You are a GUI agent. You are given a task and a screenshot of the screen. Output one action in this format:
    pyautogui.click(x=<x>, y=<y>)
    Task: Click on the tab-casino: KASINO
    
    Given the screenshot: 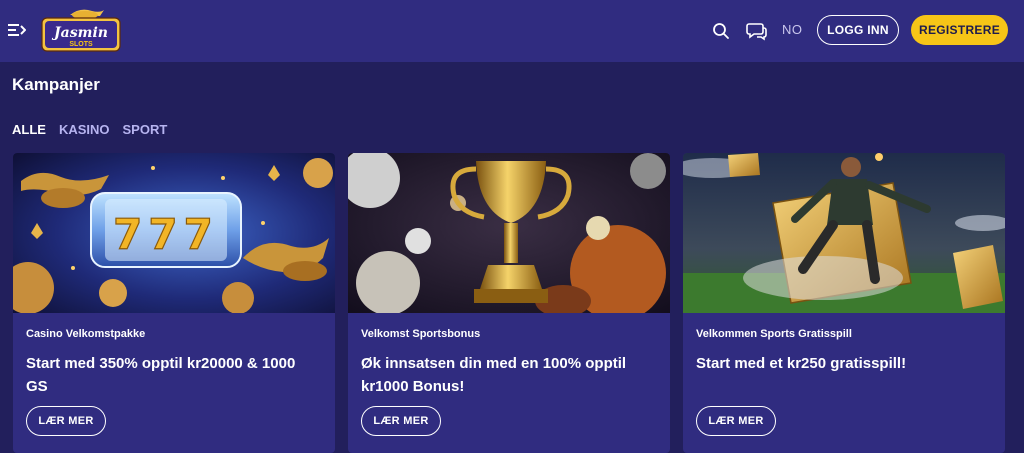 What is the action you would take?
    pyautogui.click(x=84, y=129)
    